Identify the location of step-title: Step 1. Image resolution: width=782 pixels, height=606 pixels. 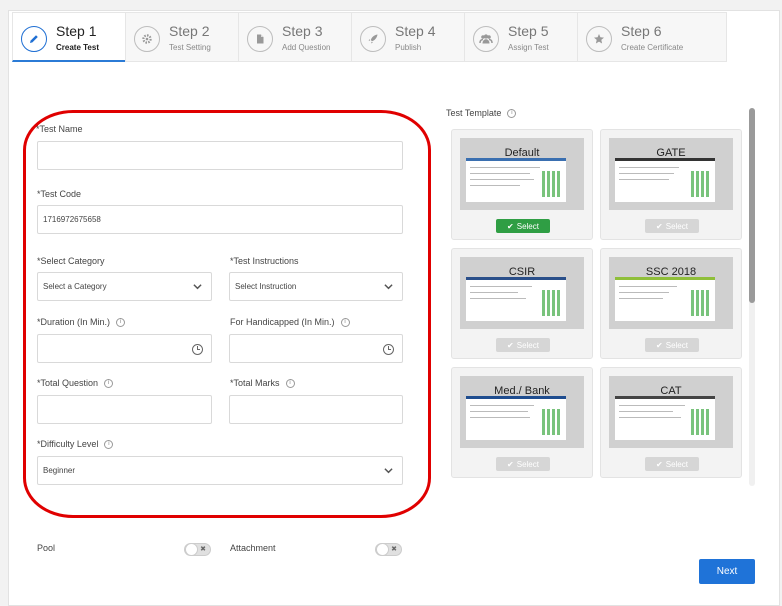
(76, 31).